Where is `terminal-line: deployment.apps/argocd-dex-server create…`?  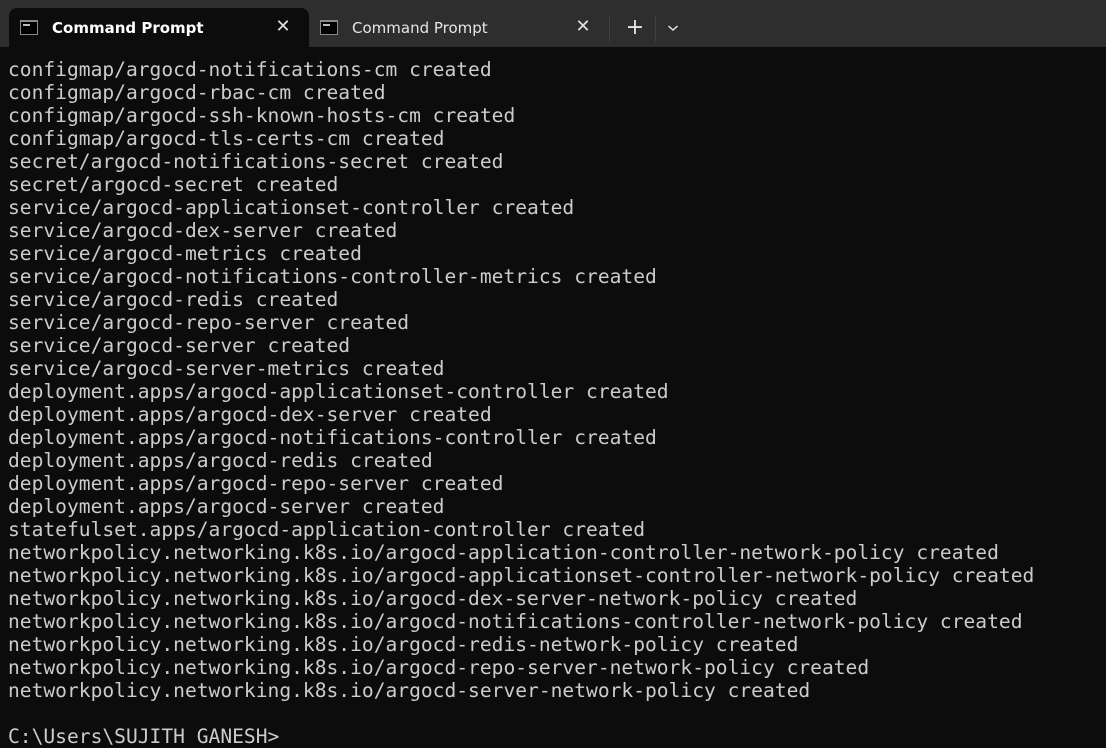
terminal-line: deployment.apps/argocd-dex-server create… is located at coordinates (250, 414).